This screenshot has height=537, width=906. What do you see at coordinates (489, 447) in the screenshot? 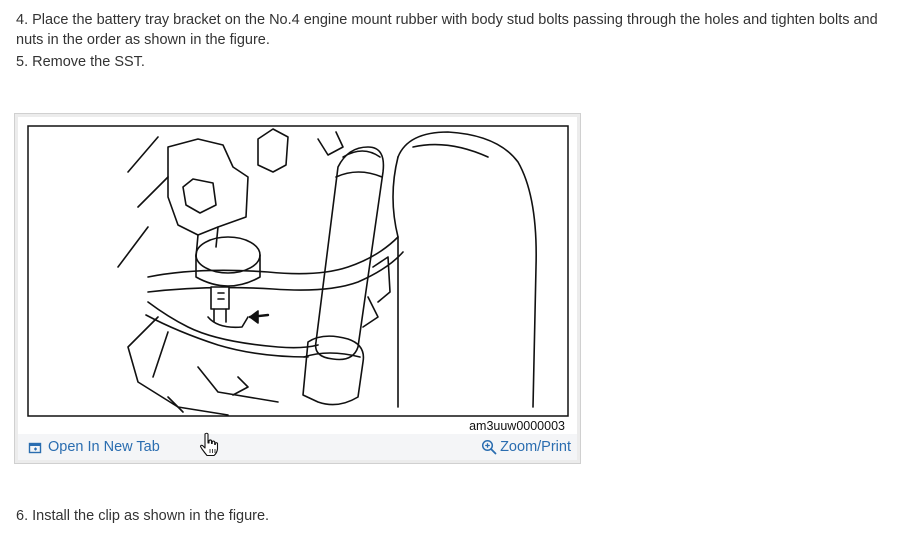
I see `zoom-in-icon` at bounding box center [489, 447].